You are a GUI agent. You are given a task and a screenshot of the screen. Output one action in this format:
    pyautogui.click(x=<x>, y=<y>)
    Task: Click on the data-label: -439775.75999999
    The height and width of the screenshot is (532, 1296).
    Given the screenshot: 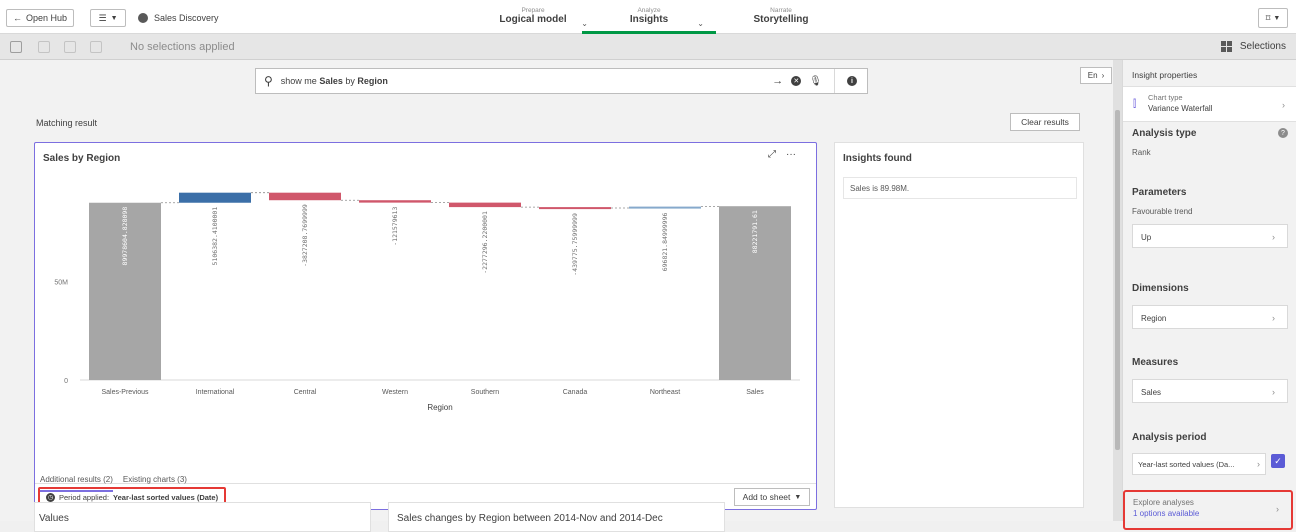 What is the action you would take?
    pyautogui.click(x=575, y=244)
    